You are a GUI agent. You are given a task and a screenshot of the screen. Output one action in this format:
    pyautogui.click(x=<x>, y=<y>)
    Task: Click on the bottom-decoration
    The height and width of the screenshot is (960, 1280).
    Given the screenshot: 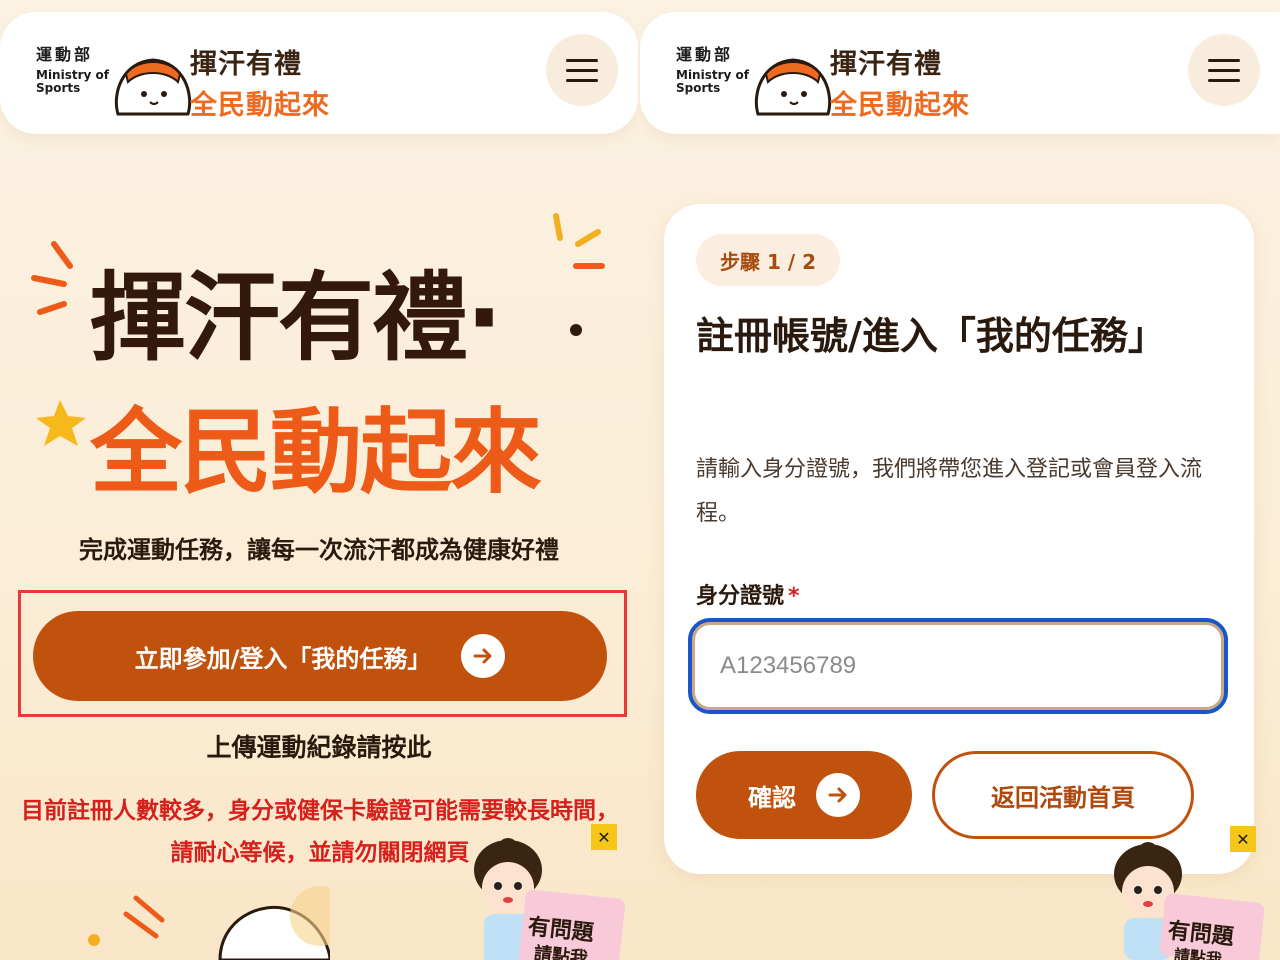 What is the action you would take?
    pyautogui.click(x=209, y=923)
    